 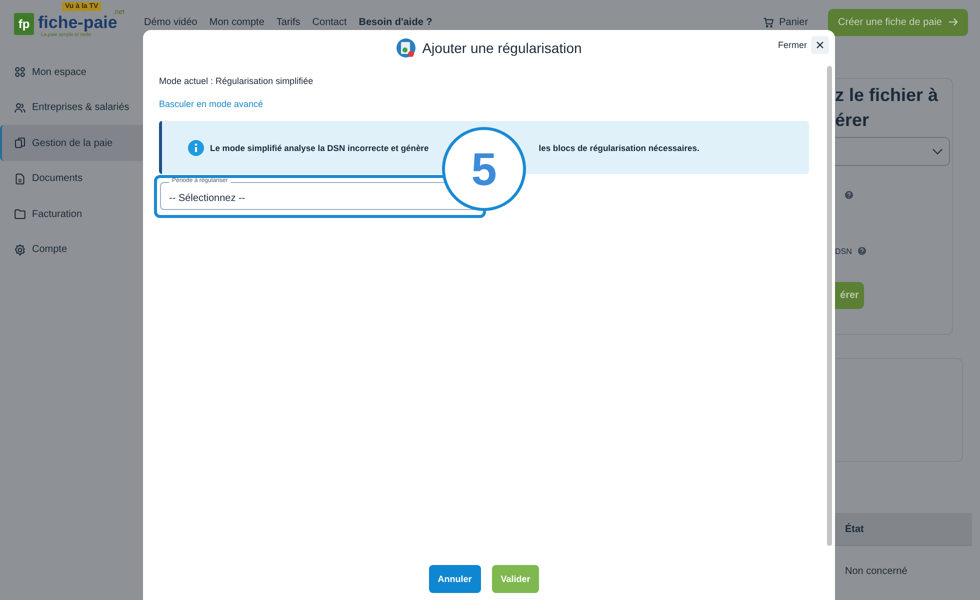 What do you see at coordinates (887, 95) in the screenshot?
I see `card-title: z le fichier à` at bounding box center [887, 95].